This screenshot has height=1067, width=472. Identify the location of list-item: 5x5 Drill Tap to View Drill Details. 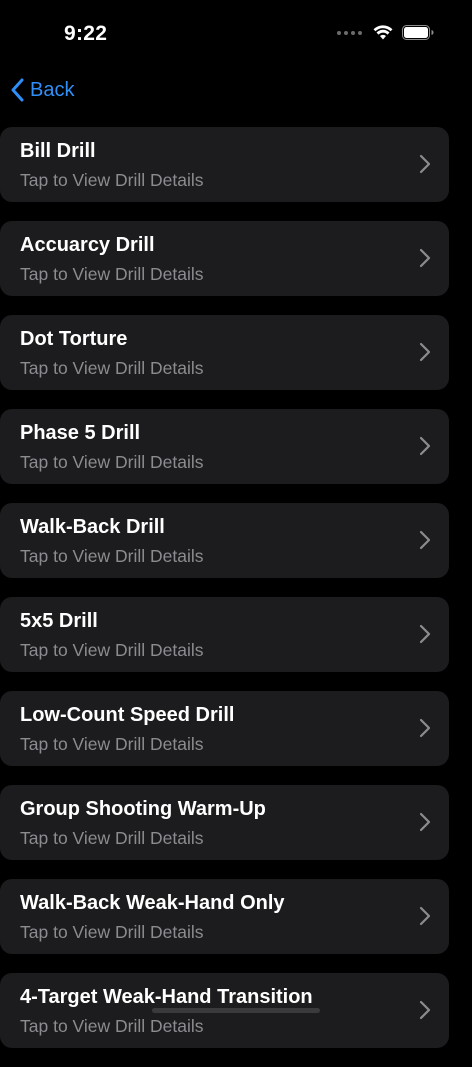
(224, 634).